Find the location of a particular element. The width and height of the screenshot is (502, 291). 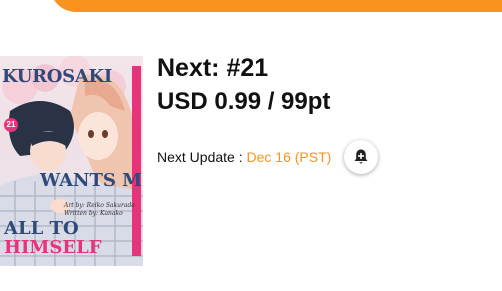

cover-title-line1: KUROSAKI is located at coordinates (57, 76).